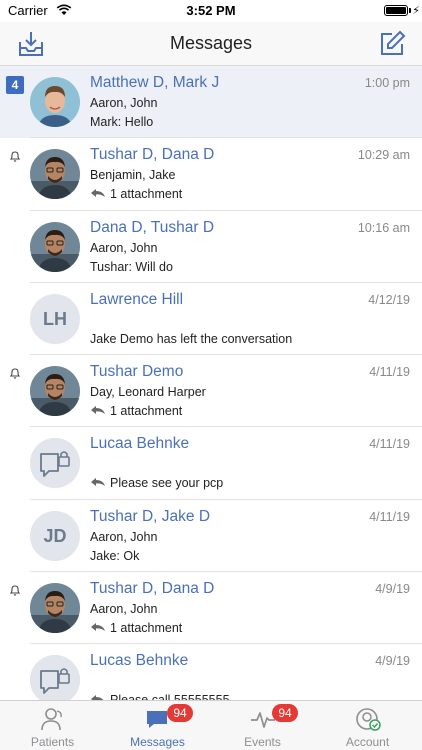  I want to click on avatar-initials: JD, so click(55, 535).